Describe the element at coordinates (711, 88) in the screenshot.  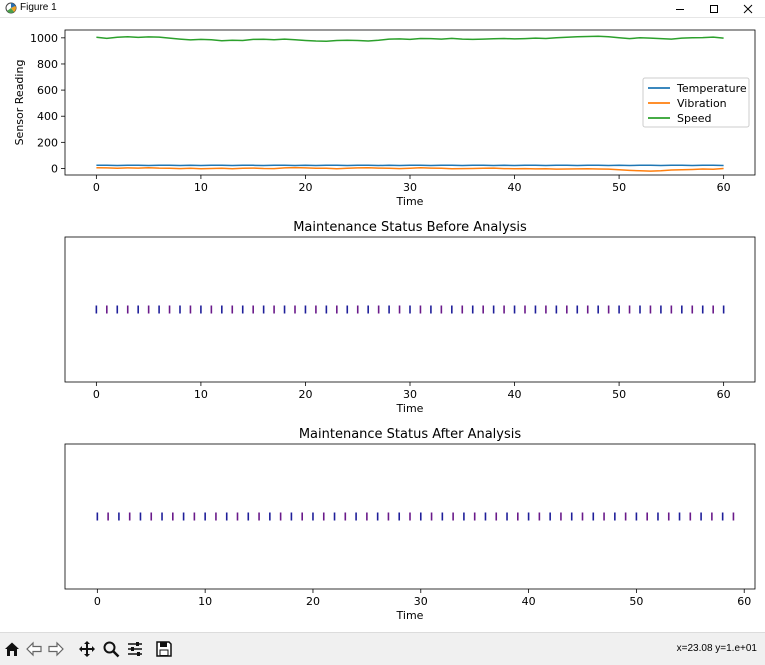
I see `legend-entry: Temperature` at that location.